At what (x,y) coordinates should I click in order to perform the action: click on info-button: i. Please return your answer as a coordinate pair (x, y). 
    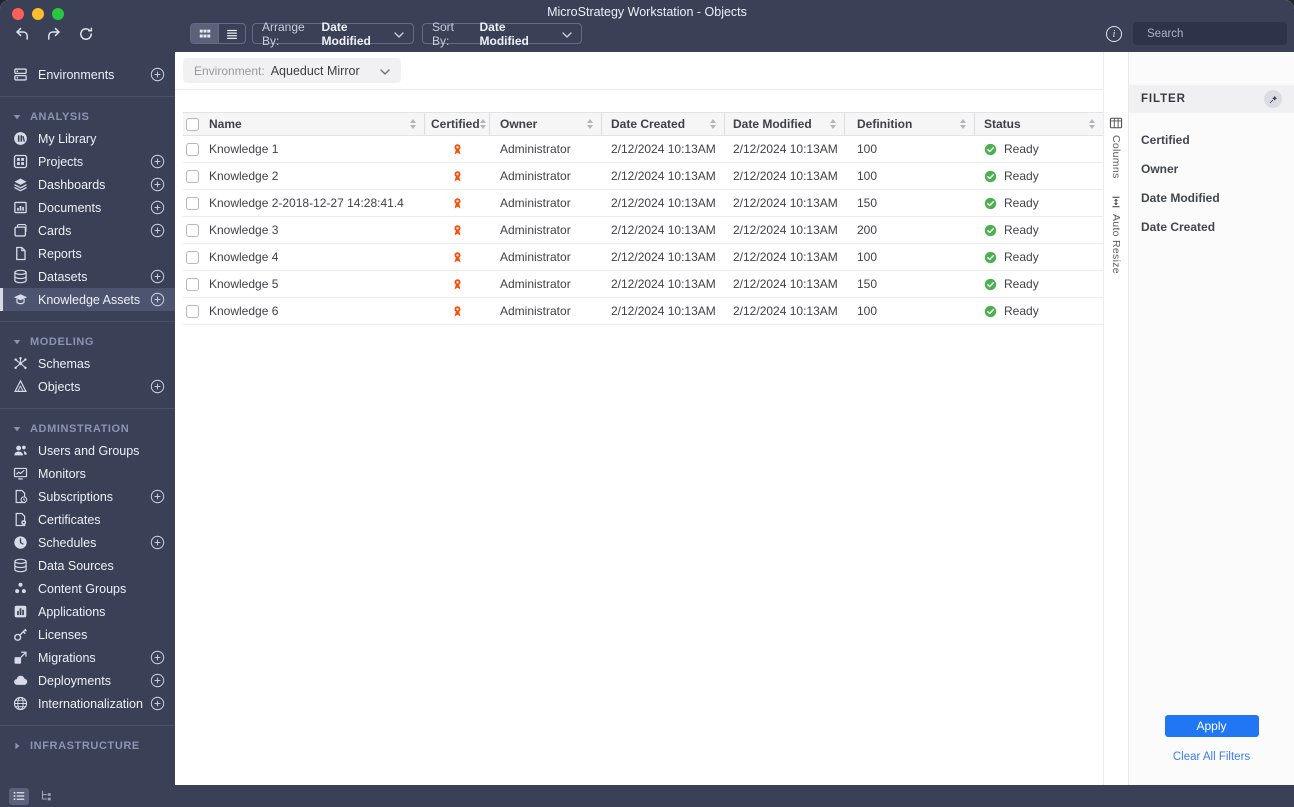
    Looking at the image, I should click on (1114, 34).